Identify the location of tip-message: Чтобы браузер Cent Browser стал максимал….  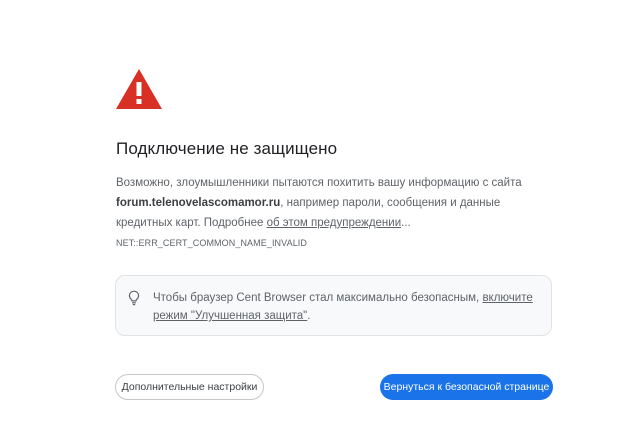
(318, 298).